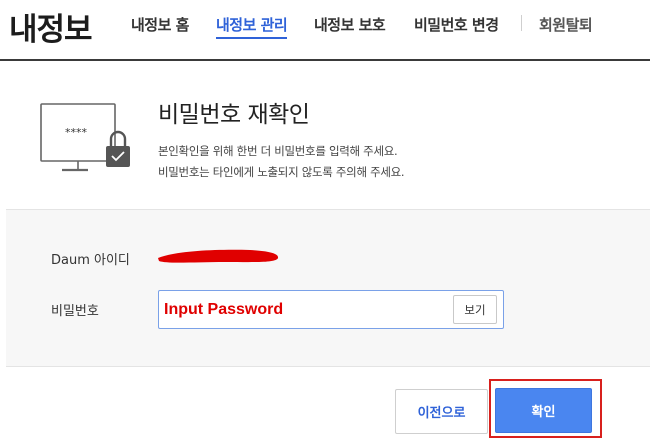 The image size is (650, 438). Describe the element at coordinates (304, 310) in the screenshot. I see `password-input` at that location.